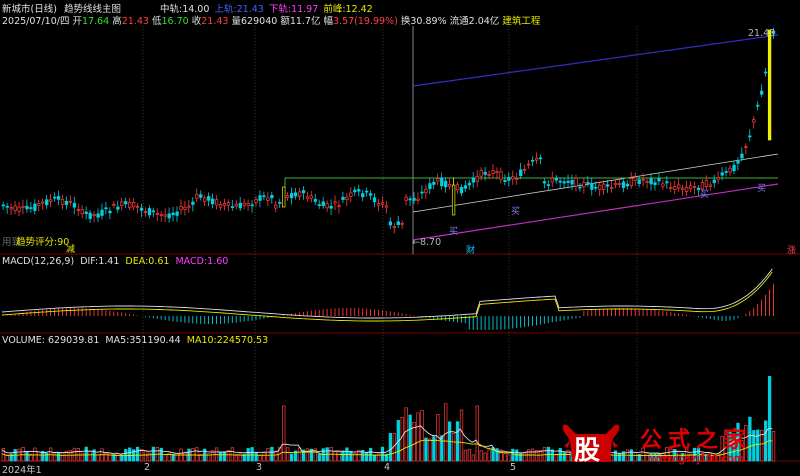 This screenshot has width=800, height=476. Describe the element at coordinates (697, 459) in the screenshot. I see `site-url: www.gszj100.com` at that location.